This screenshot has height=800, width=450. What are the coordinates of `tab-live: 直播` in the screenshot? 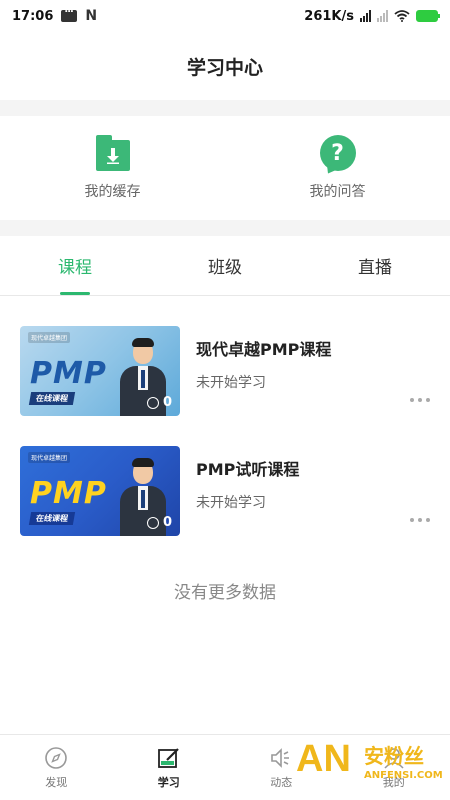 It's located at (375, 265).